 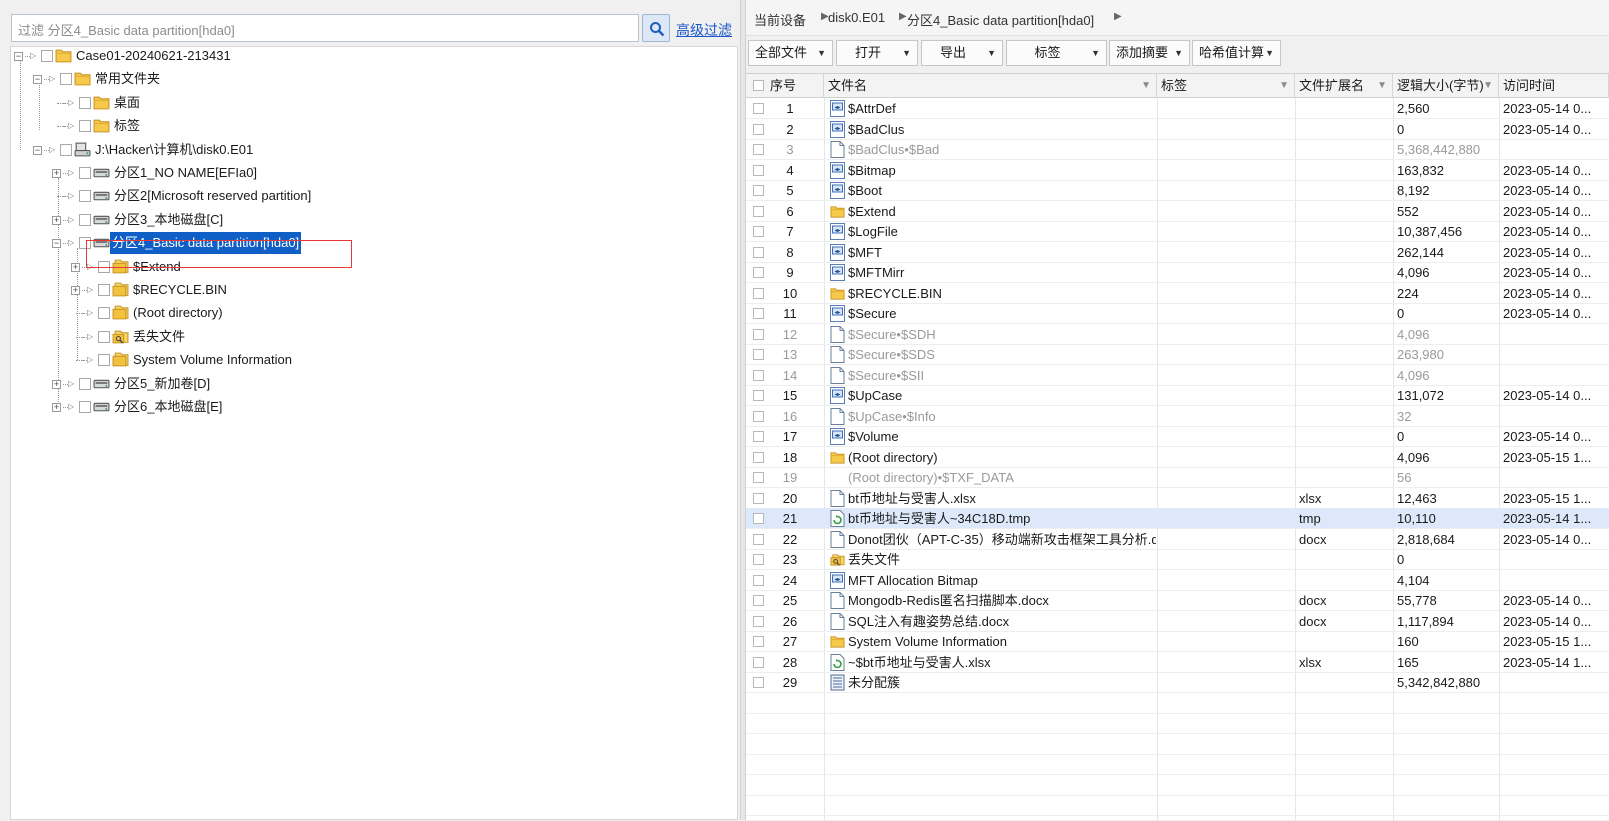 What do you see at coordinates (325, 28) in the screenshot?
I see `tree-filter-input: 过滤 分区4_Basic data partition[hda0]` at bounding box center [325, 28].